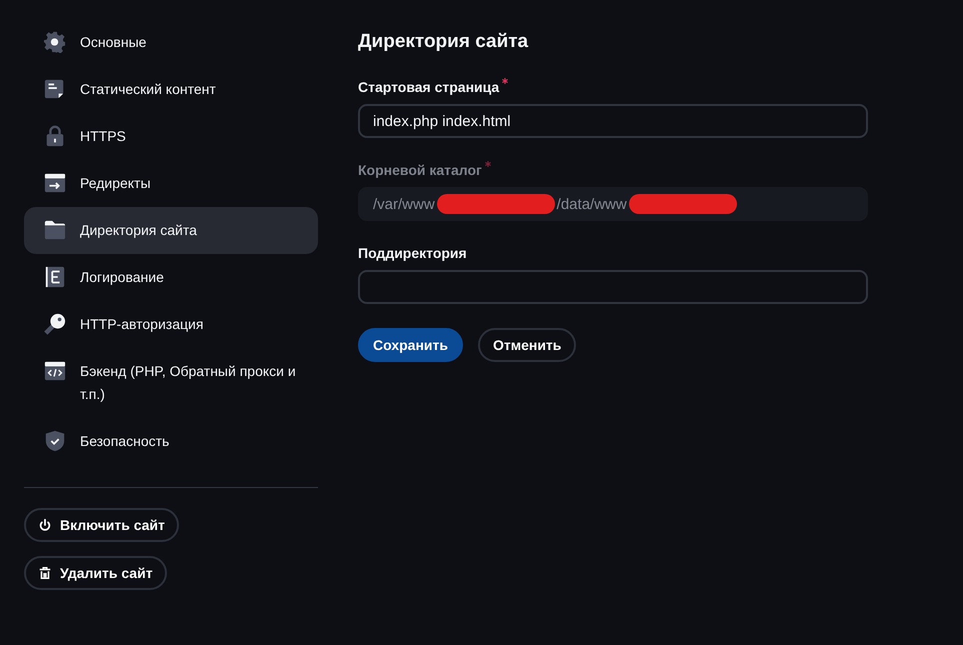 The image size is (963, 645). What do you see at coordinates (55, 230) in the screenshot?
I see `folder-icon` at bounding box center [55, 230].